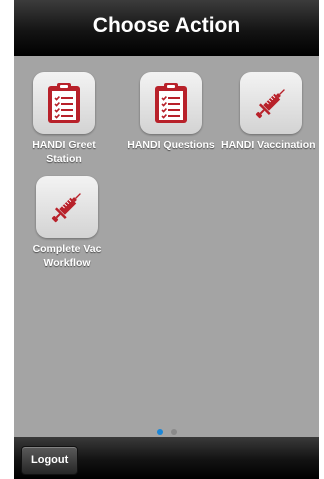 This screenshot has width=324, height=479. Describe the element at coordinates (173, 432) in the screenshot. I see `page-dot` at that location.